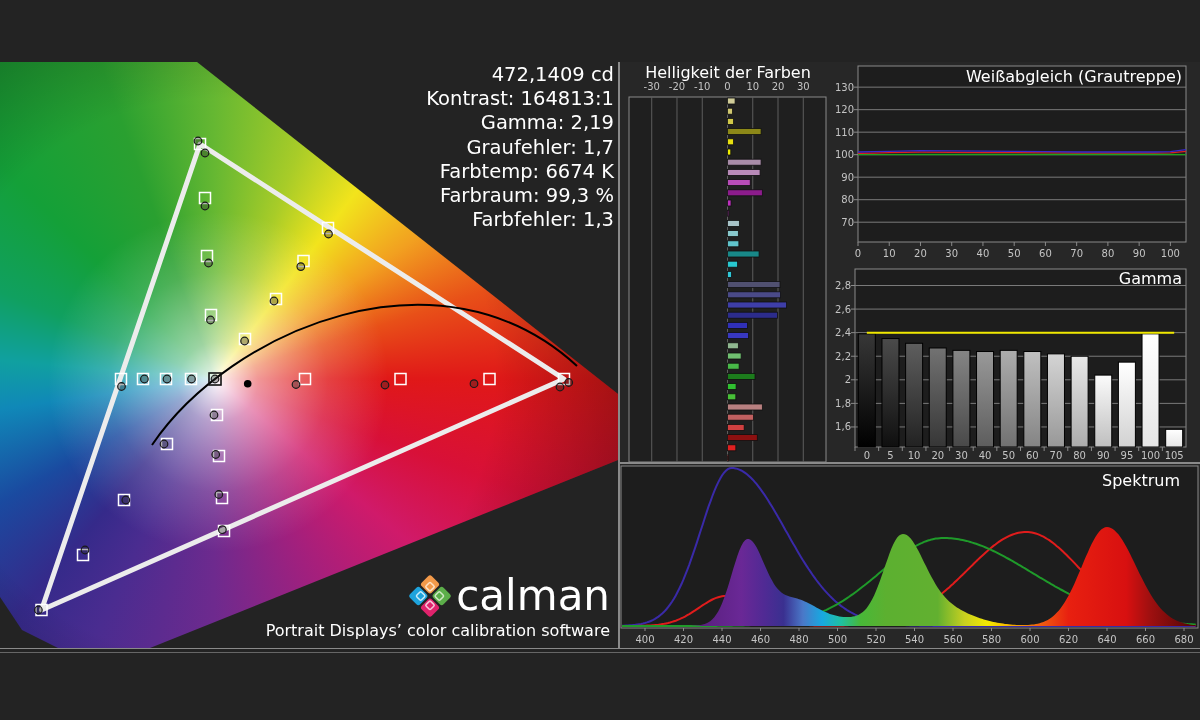  Describe the element at coordinates (520, 99) in the screenshot. I see `stat-text: Kontrast: 164813:1` at that location.